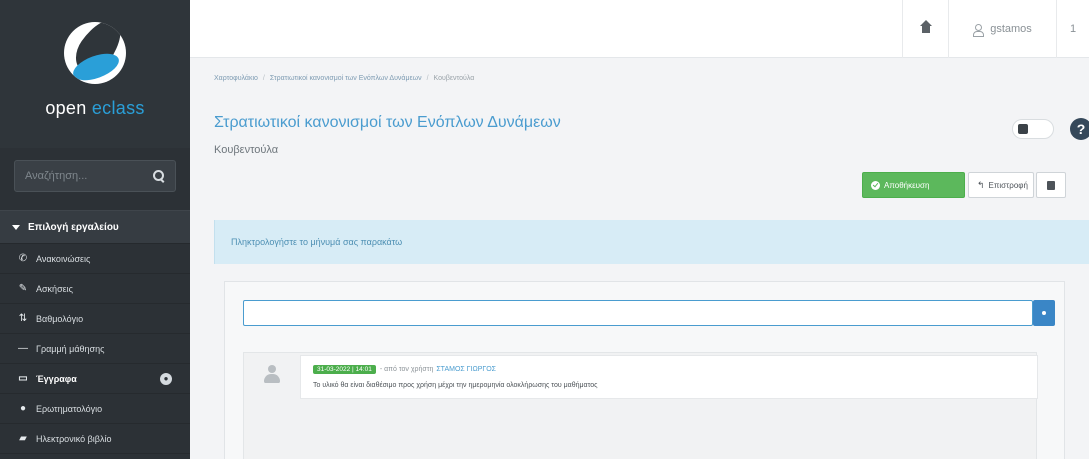 The width and height of the screenshot is (1089, 459). What do you see at coordinates (23, 408) in the screenshot?
I see `question-icon: ●` at bounding box center [23, 408].